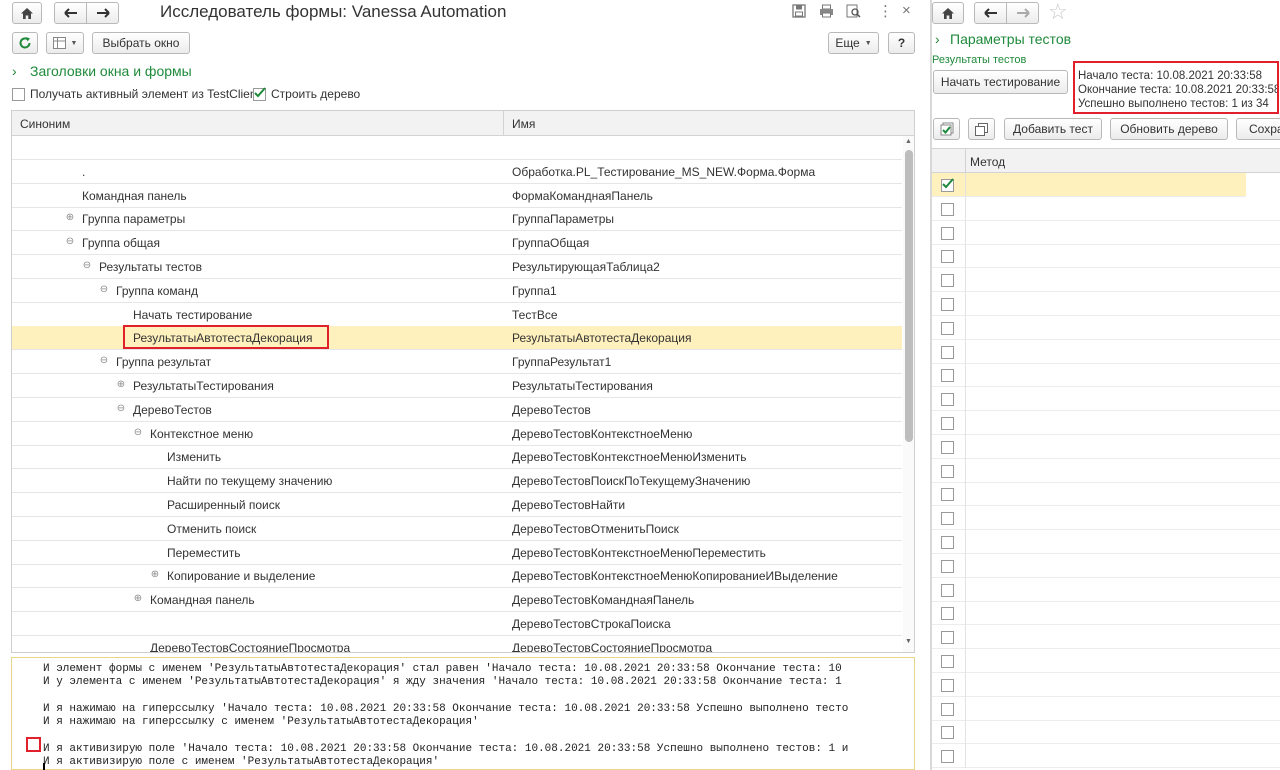 This screenshot has height=770, width=1280. I want to click on column-header-name: Имя, so click(523, 124).